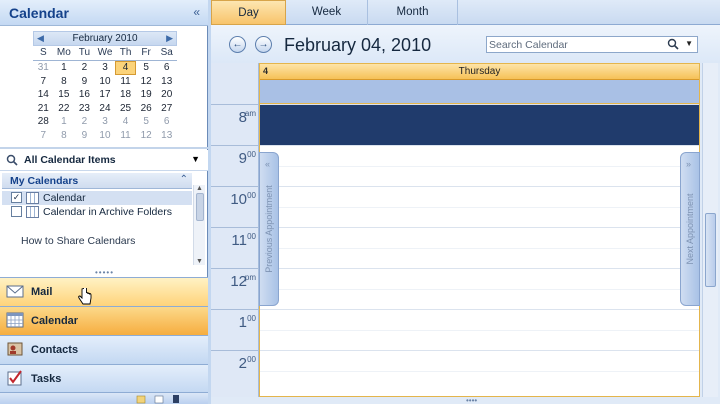 This screenshot has height=404, width=720. Describe the element at coordinates (105, 109) in the screenshot. I see `mini-calendar-day: 24` at that location.